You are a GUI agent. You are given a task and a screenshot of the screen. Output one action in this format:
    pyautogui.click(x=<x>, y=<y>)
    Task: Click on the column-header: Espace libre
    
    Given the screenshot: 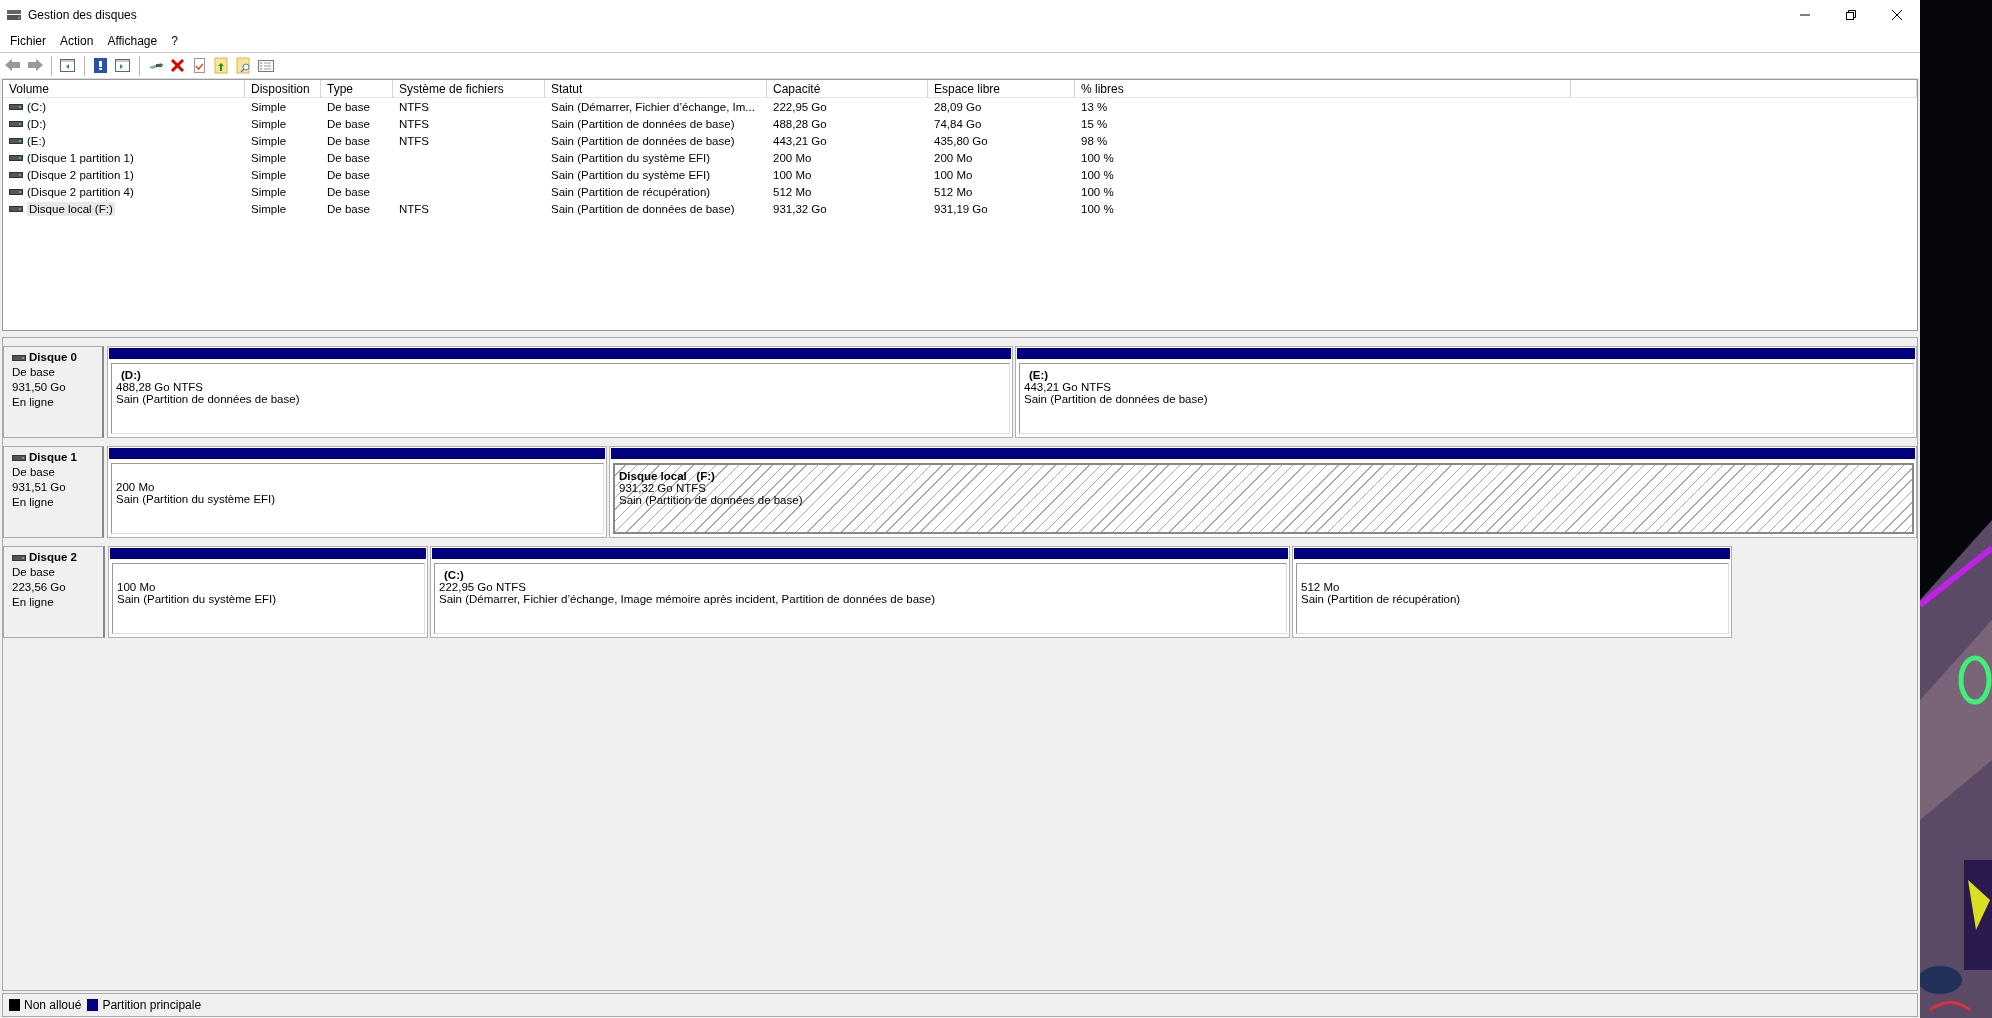 What is the action you would take?
    pyautogui.click(x=1001, y=89)
    